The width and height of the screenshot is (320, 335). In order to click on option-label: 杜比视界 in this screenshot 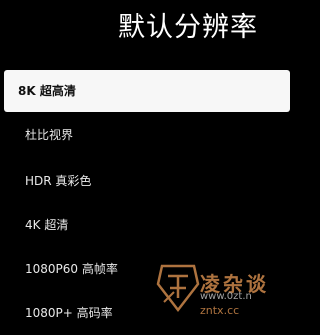, I will do `click(49, 135)`.